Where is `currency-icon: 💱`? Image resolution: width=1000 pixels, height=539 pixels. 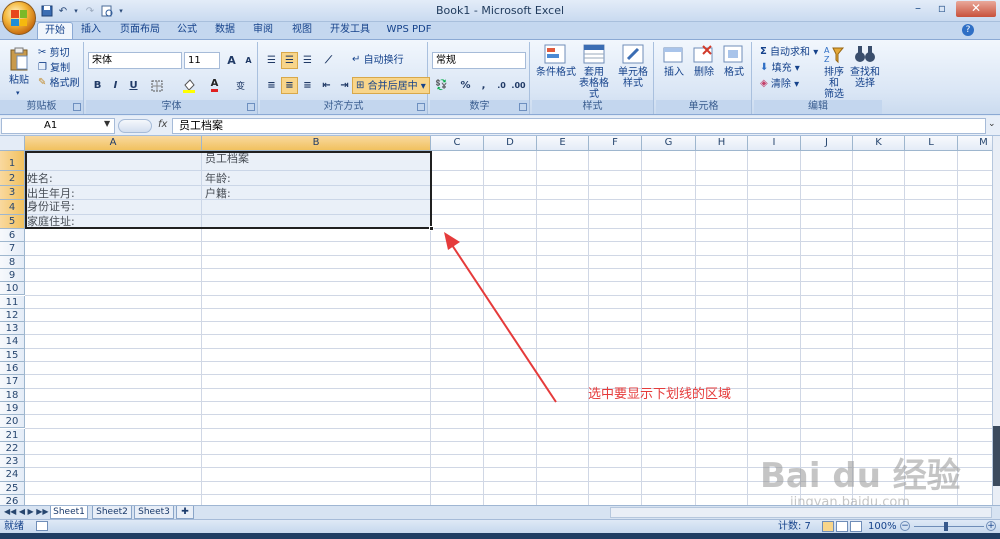 currency-icon: 💱 is located at coordinates (441, 85).